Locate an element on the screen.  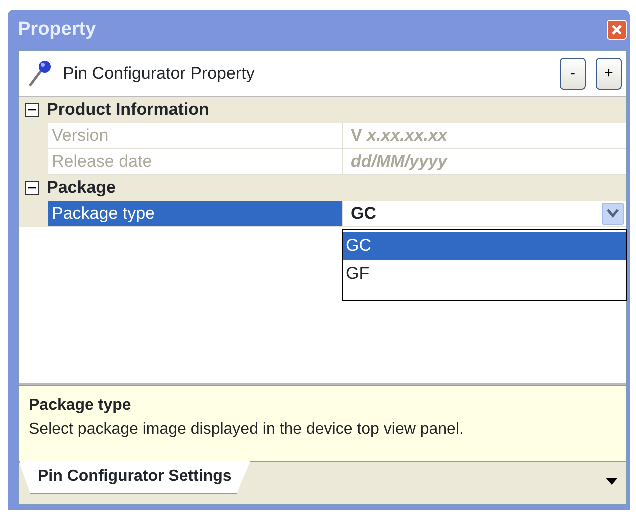
tab: Pin Configurator Settings is located at coordinates (135, 477).